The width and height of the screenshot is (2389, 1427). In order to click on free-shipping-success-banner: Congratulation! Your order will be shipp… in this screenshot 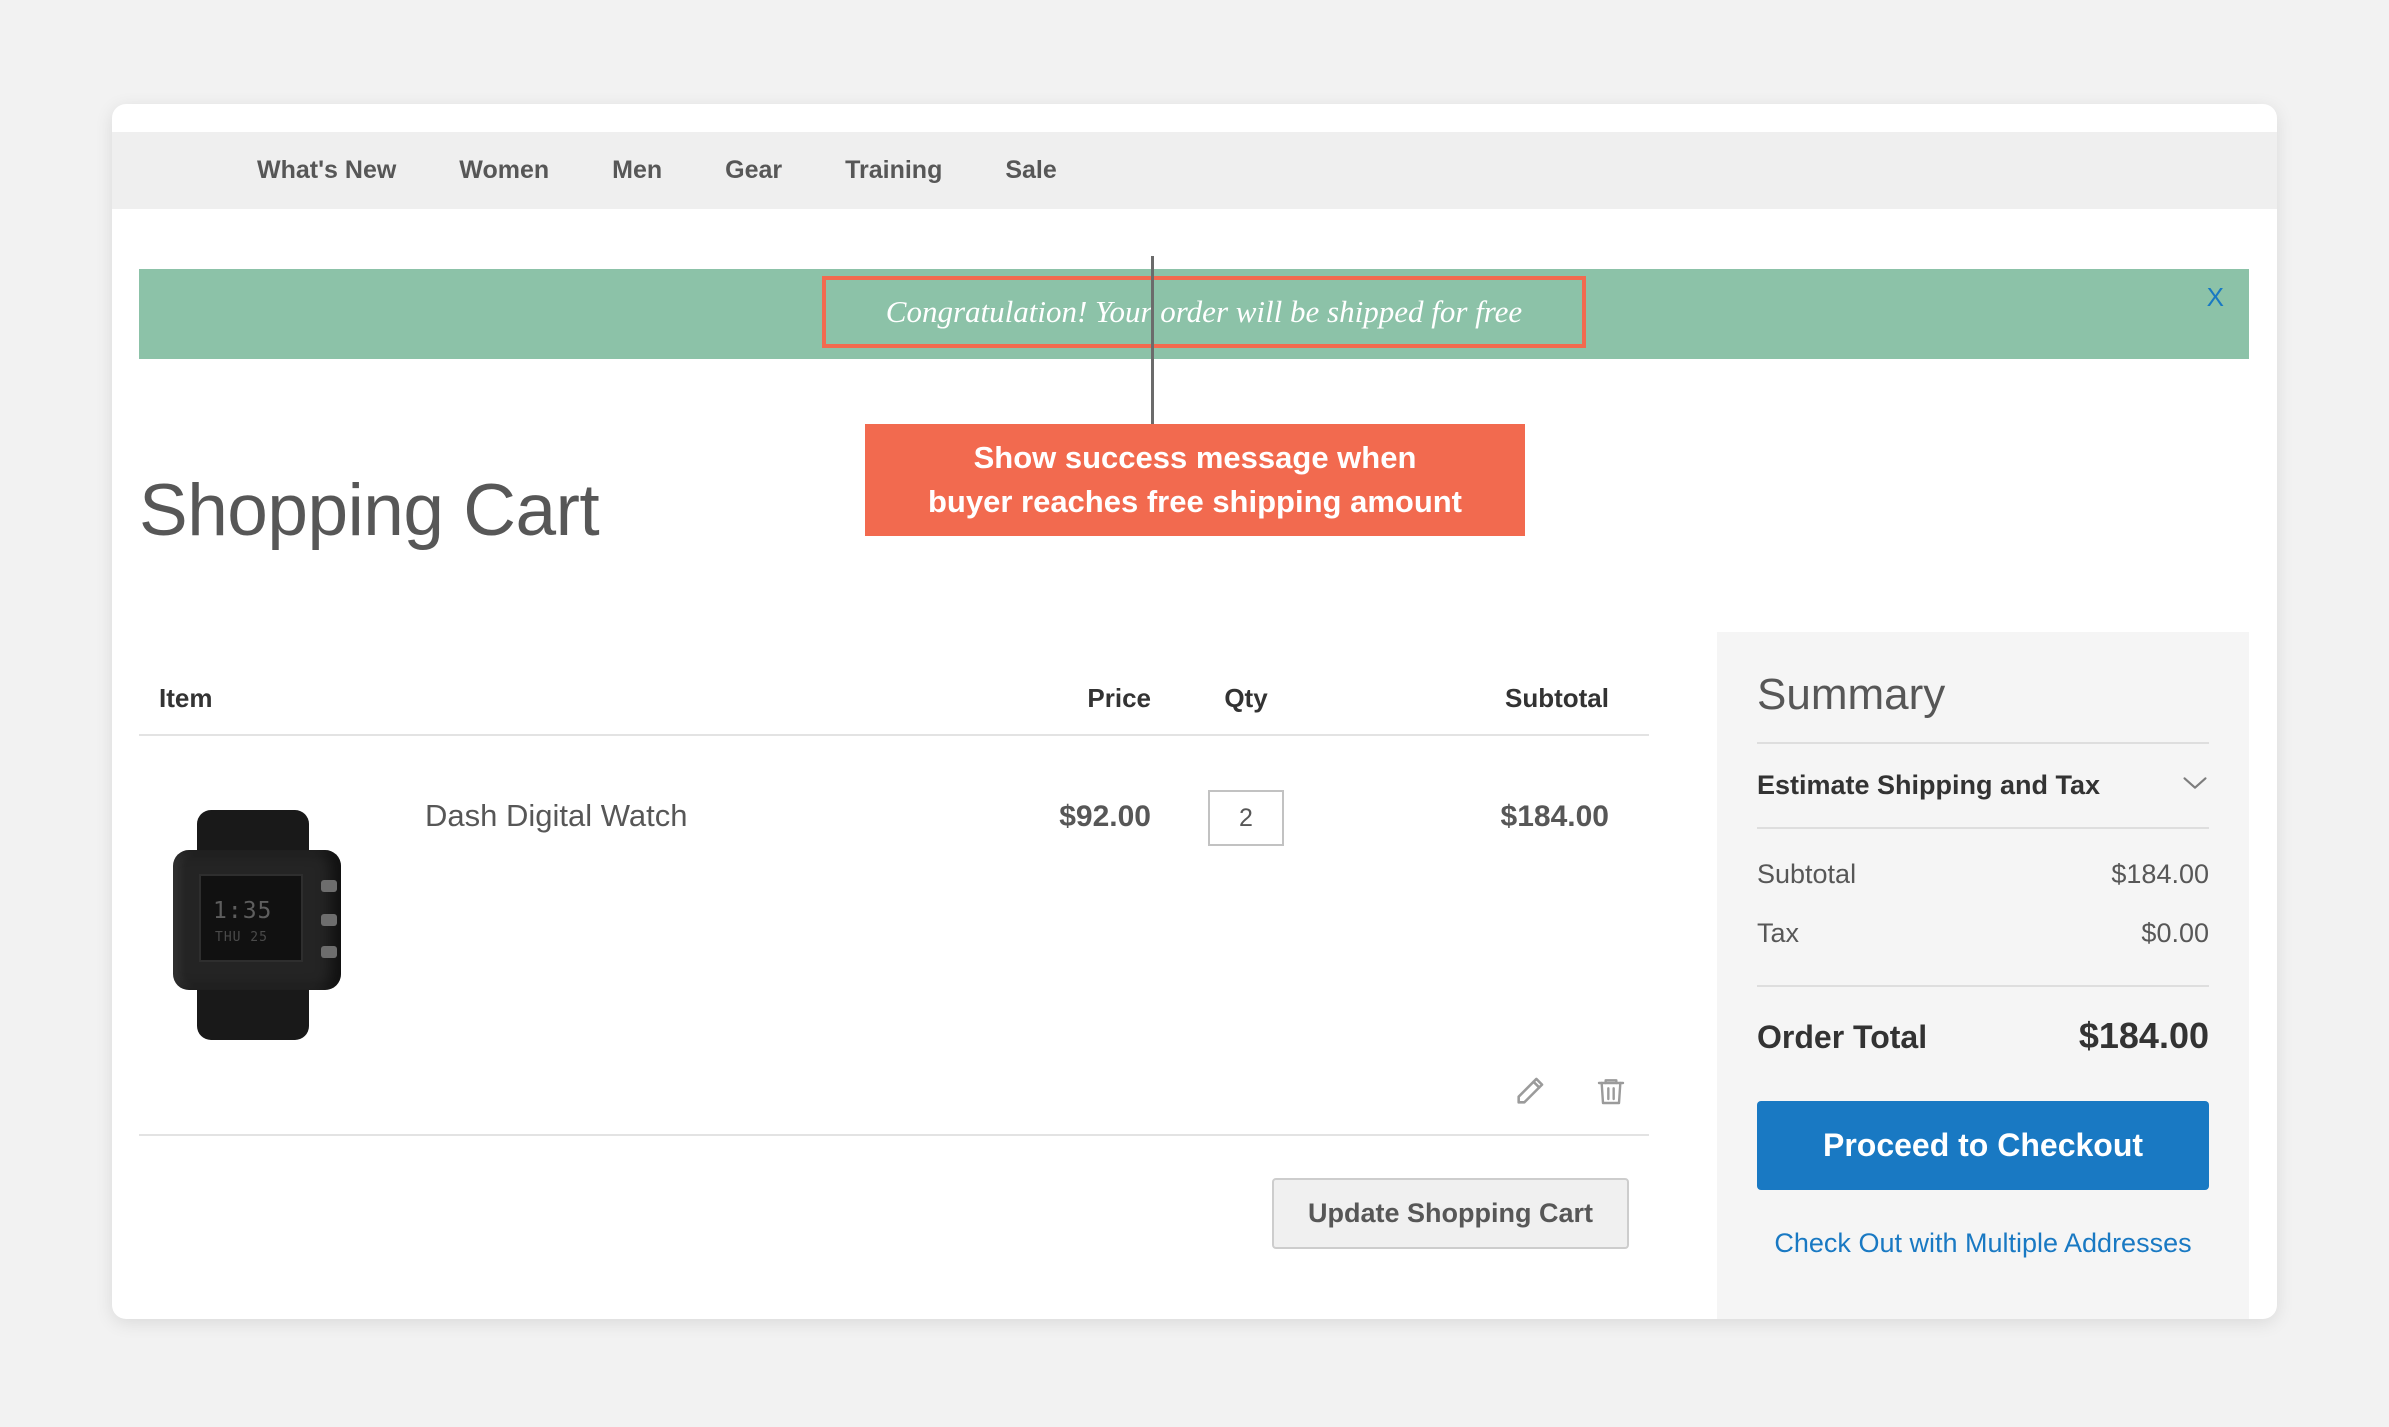, I will do `click(1194, 314)`.